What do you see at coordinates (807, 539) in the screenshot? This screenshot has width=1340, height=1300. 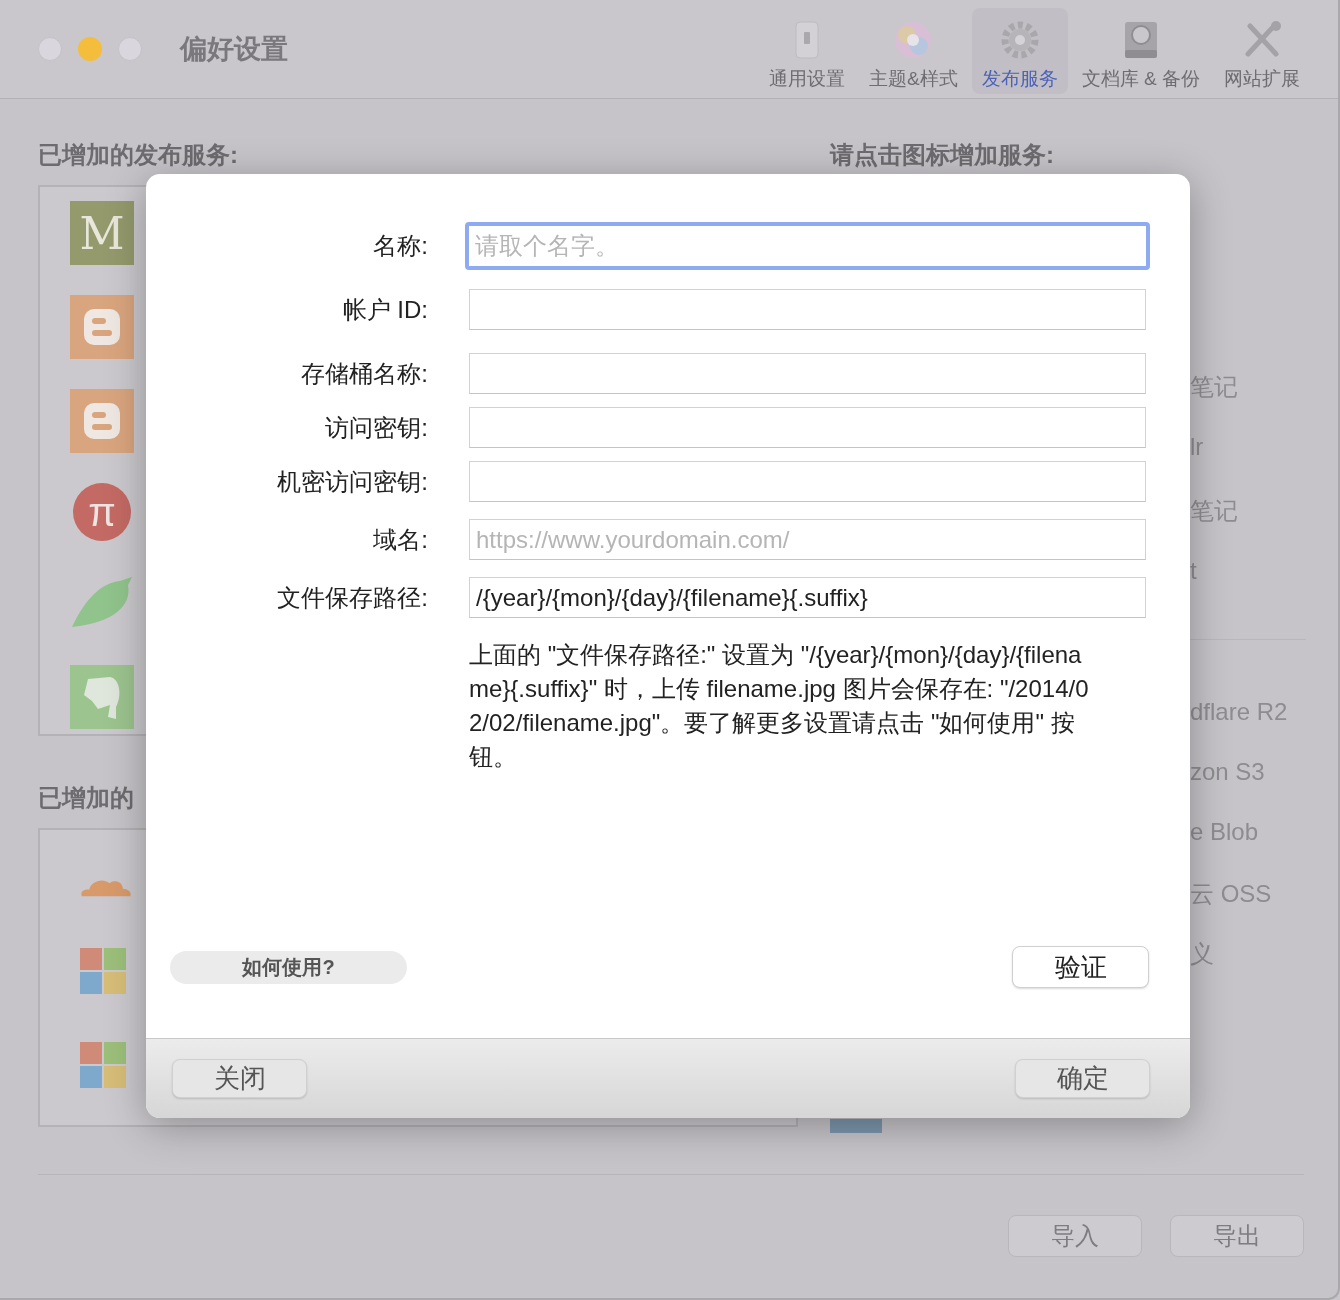 I see `input-field: https://www.yourdomain.com/` at bounding box center [807, 539].